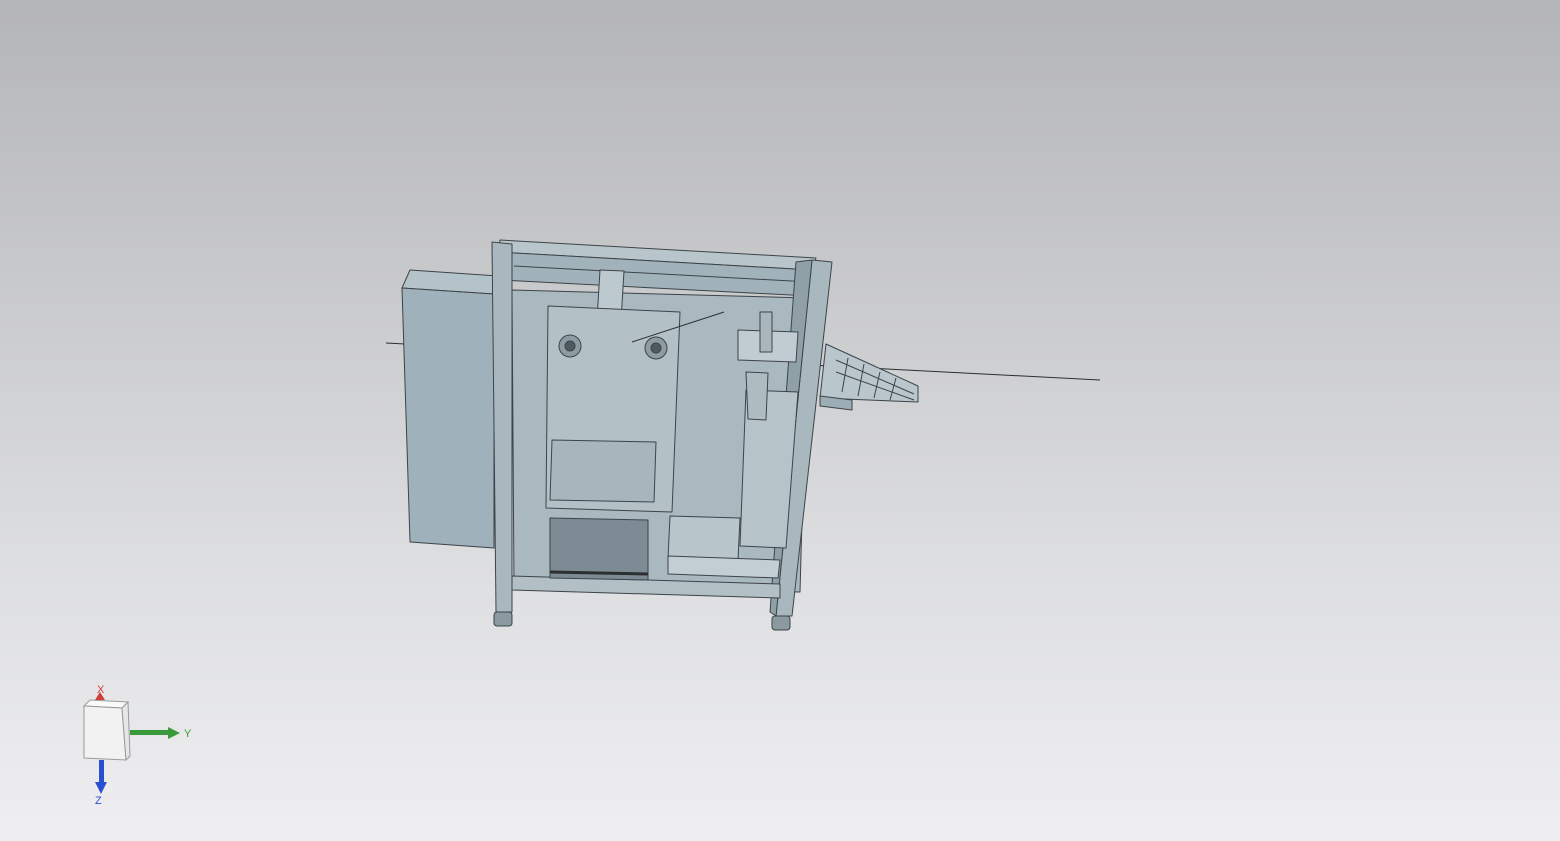 The width and height of the screenshot is (1560, 841). Describe the element at coordinates (105, 733) in the screenshot. I see `triad-cube-front` at that location.